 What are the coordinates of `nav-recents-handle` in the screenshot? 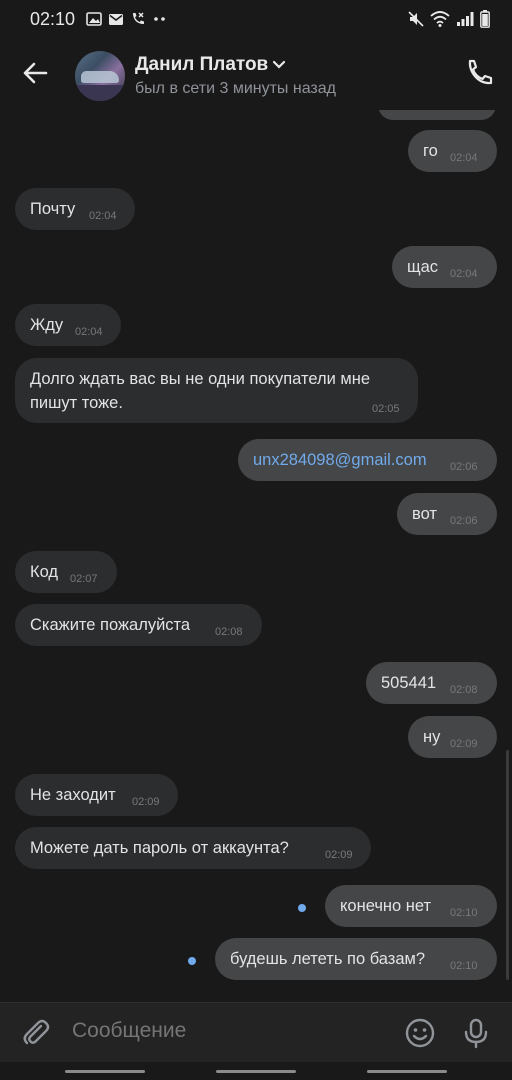 It's located at (407, 1071).